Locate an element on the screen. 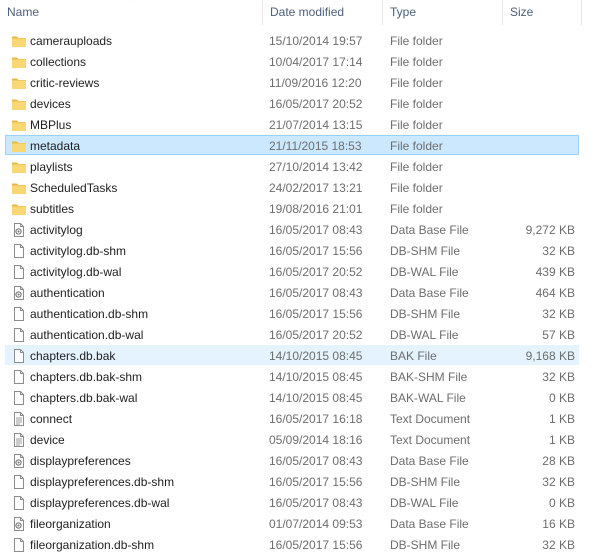 The width and height of the screenshot is (593, 557). file-row: connect 16/05/2017 16:18 Text Document 1 KB is located at coordinates (292, 418).